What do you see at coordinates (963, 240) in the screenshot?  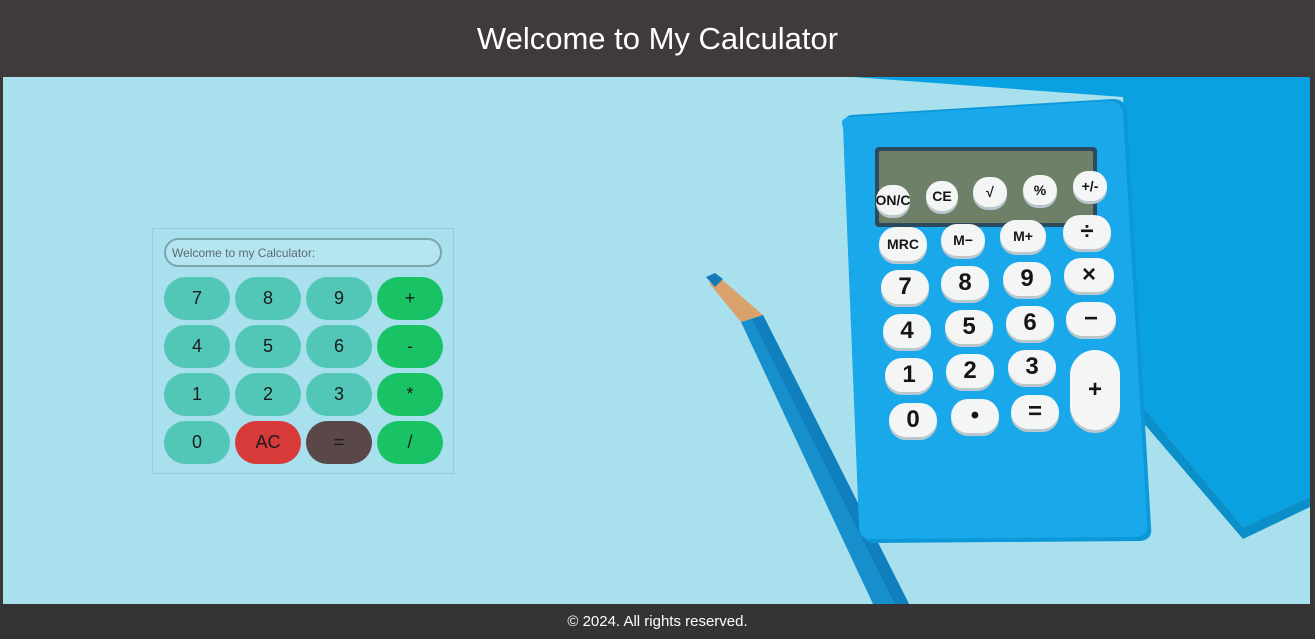 I see `photo-key: M−` at bounding box center [963, 240].